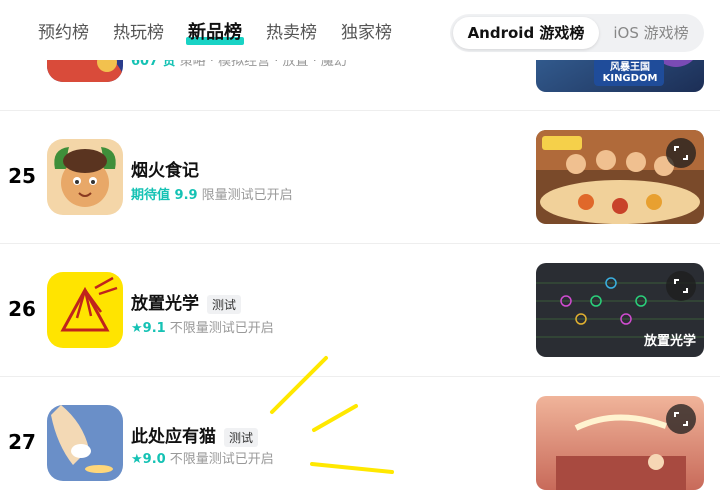 Image resolution: width=720 pixels, height=504 pixels. What do you see at coordinates (22, 442) in the screenshot?
I see `rank-number: 27` at bounding box center [22, 442].